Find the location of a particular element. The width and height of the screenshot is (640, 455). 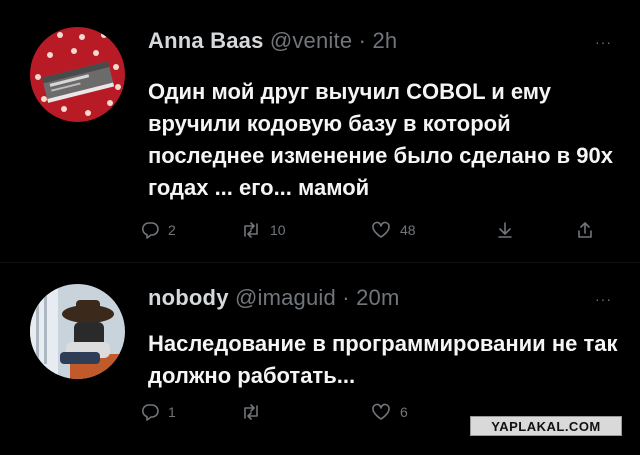

retweet-count: 10 is located at coordinates (278, 230).